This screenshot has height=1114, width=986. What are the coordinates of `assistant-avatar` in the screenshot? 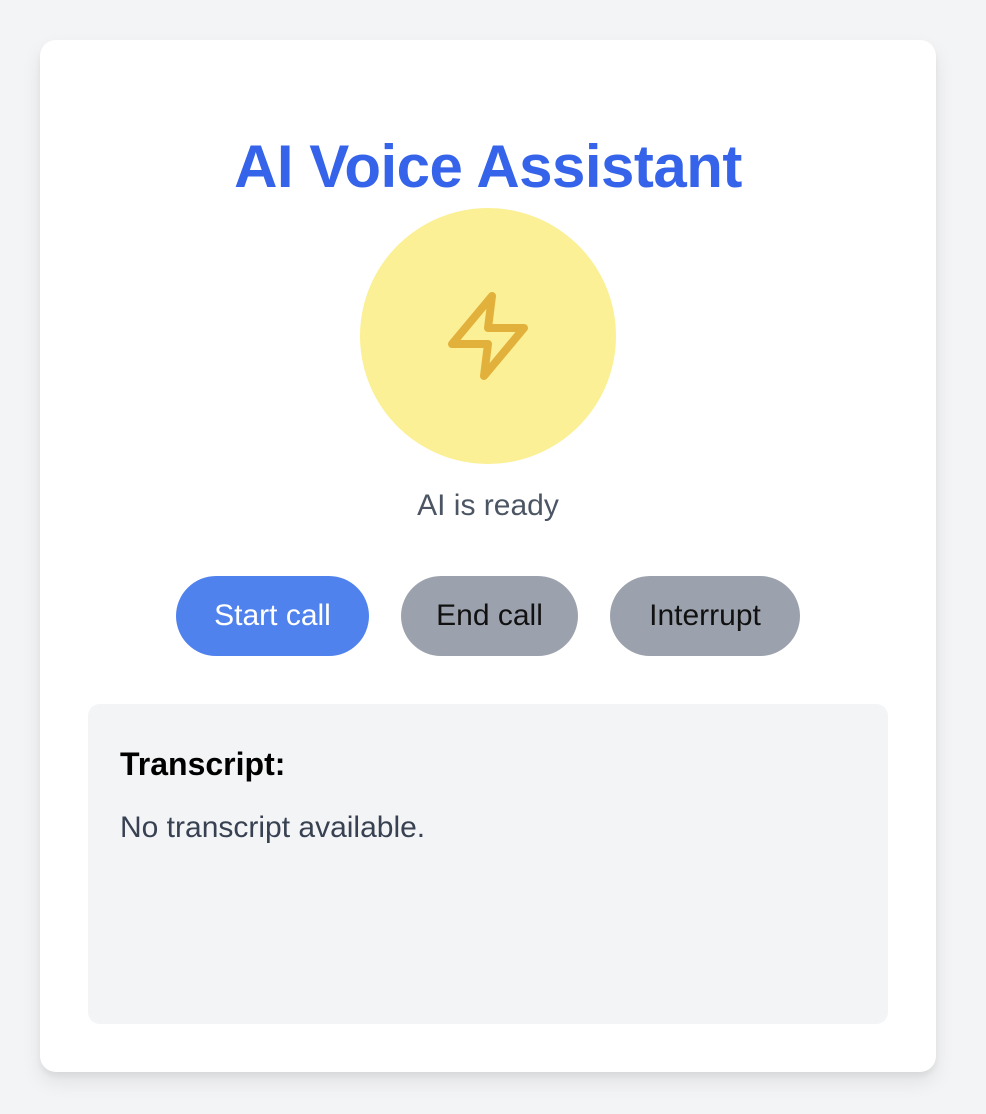 It's located at (488, 336).